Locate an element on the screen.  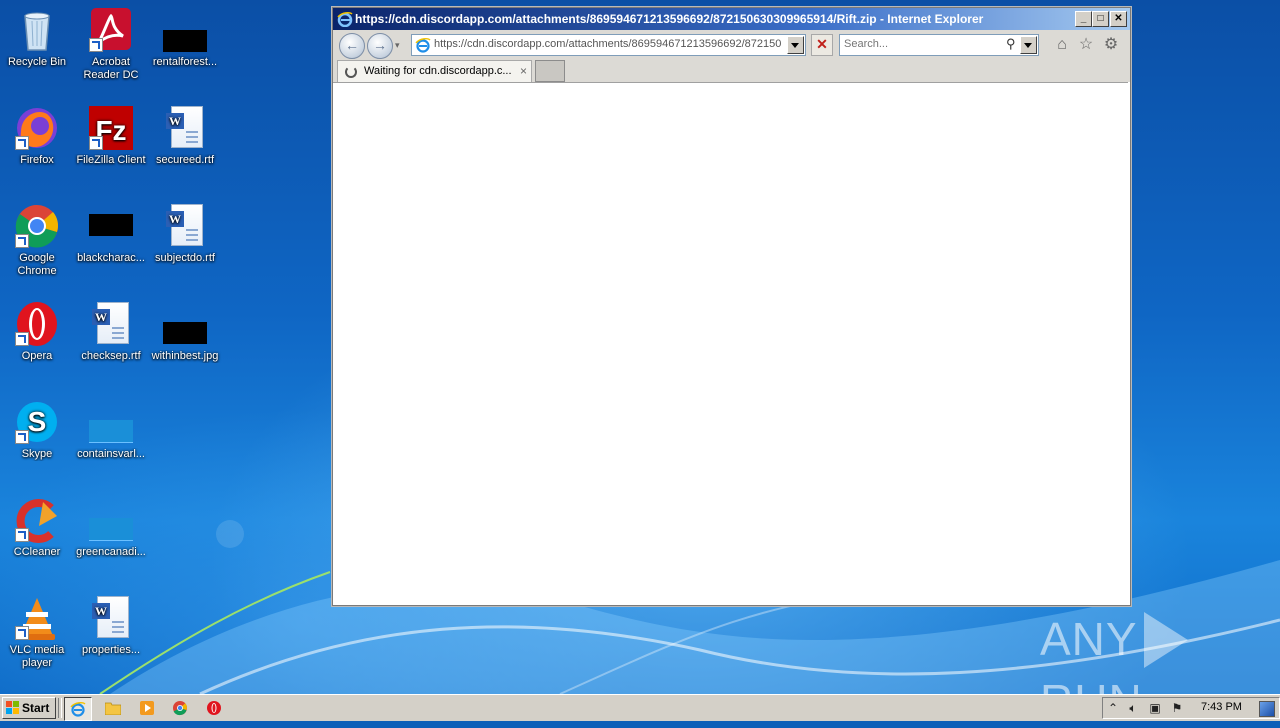
address-dropdown-button is located at coordinates (795, 45).